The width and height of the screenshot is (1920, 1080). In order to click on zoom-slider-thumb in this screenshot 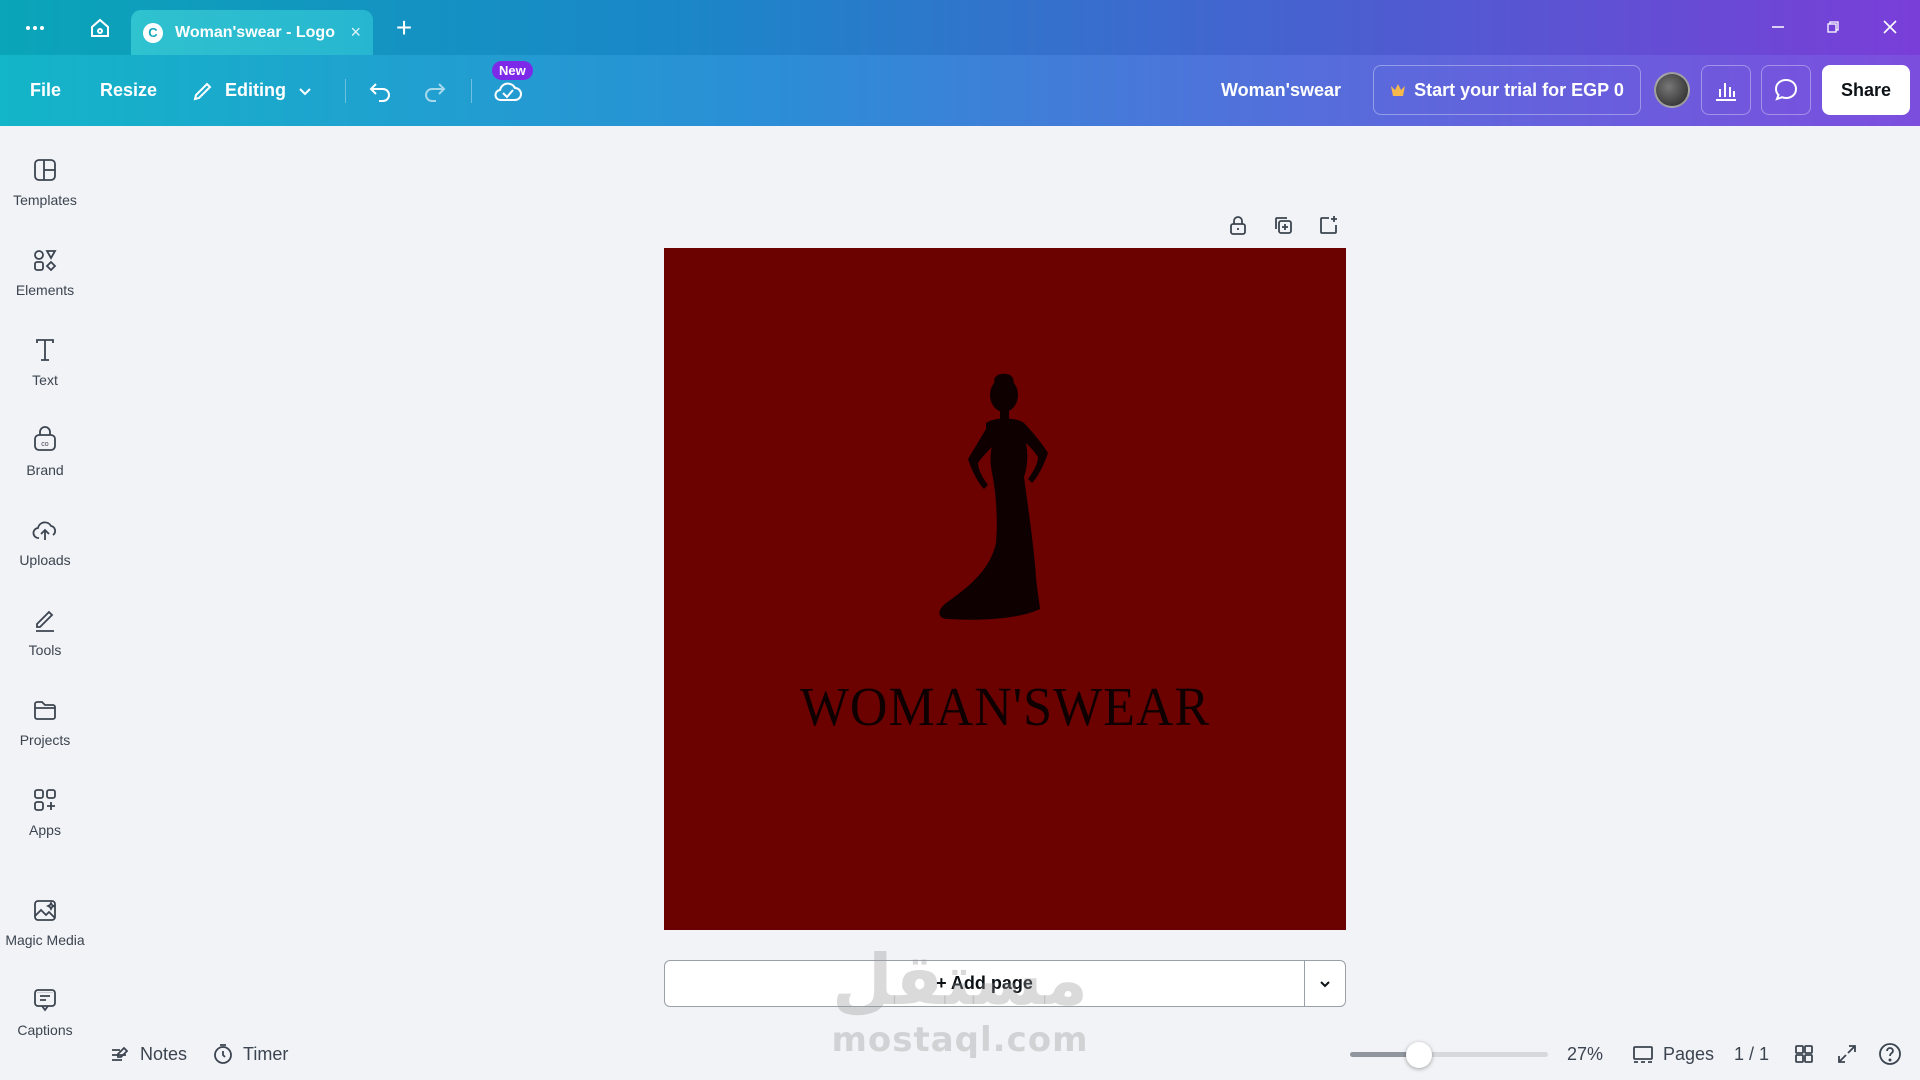, I will do `click(1419, 1055)`.